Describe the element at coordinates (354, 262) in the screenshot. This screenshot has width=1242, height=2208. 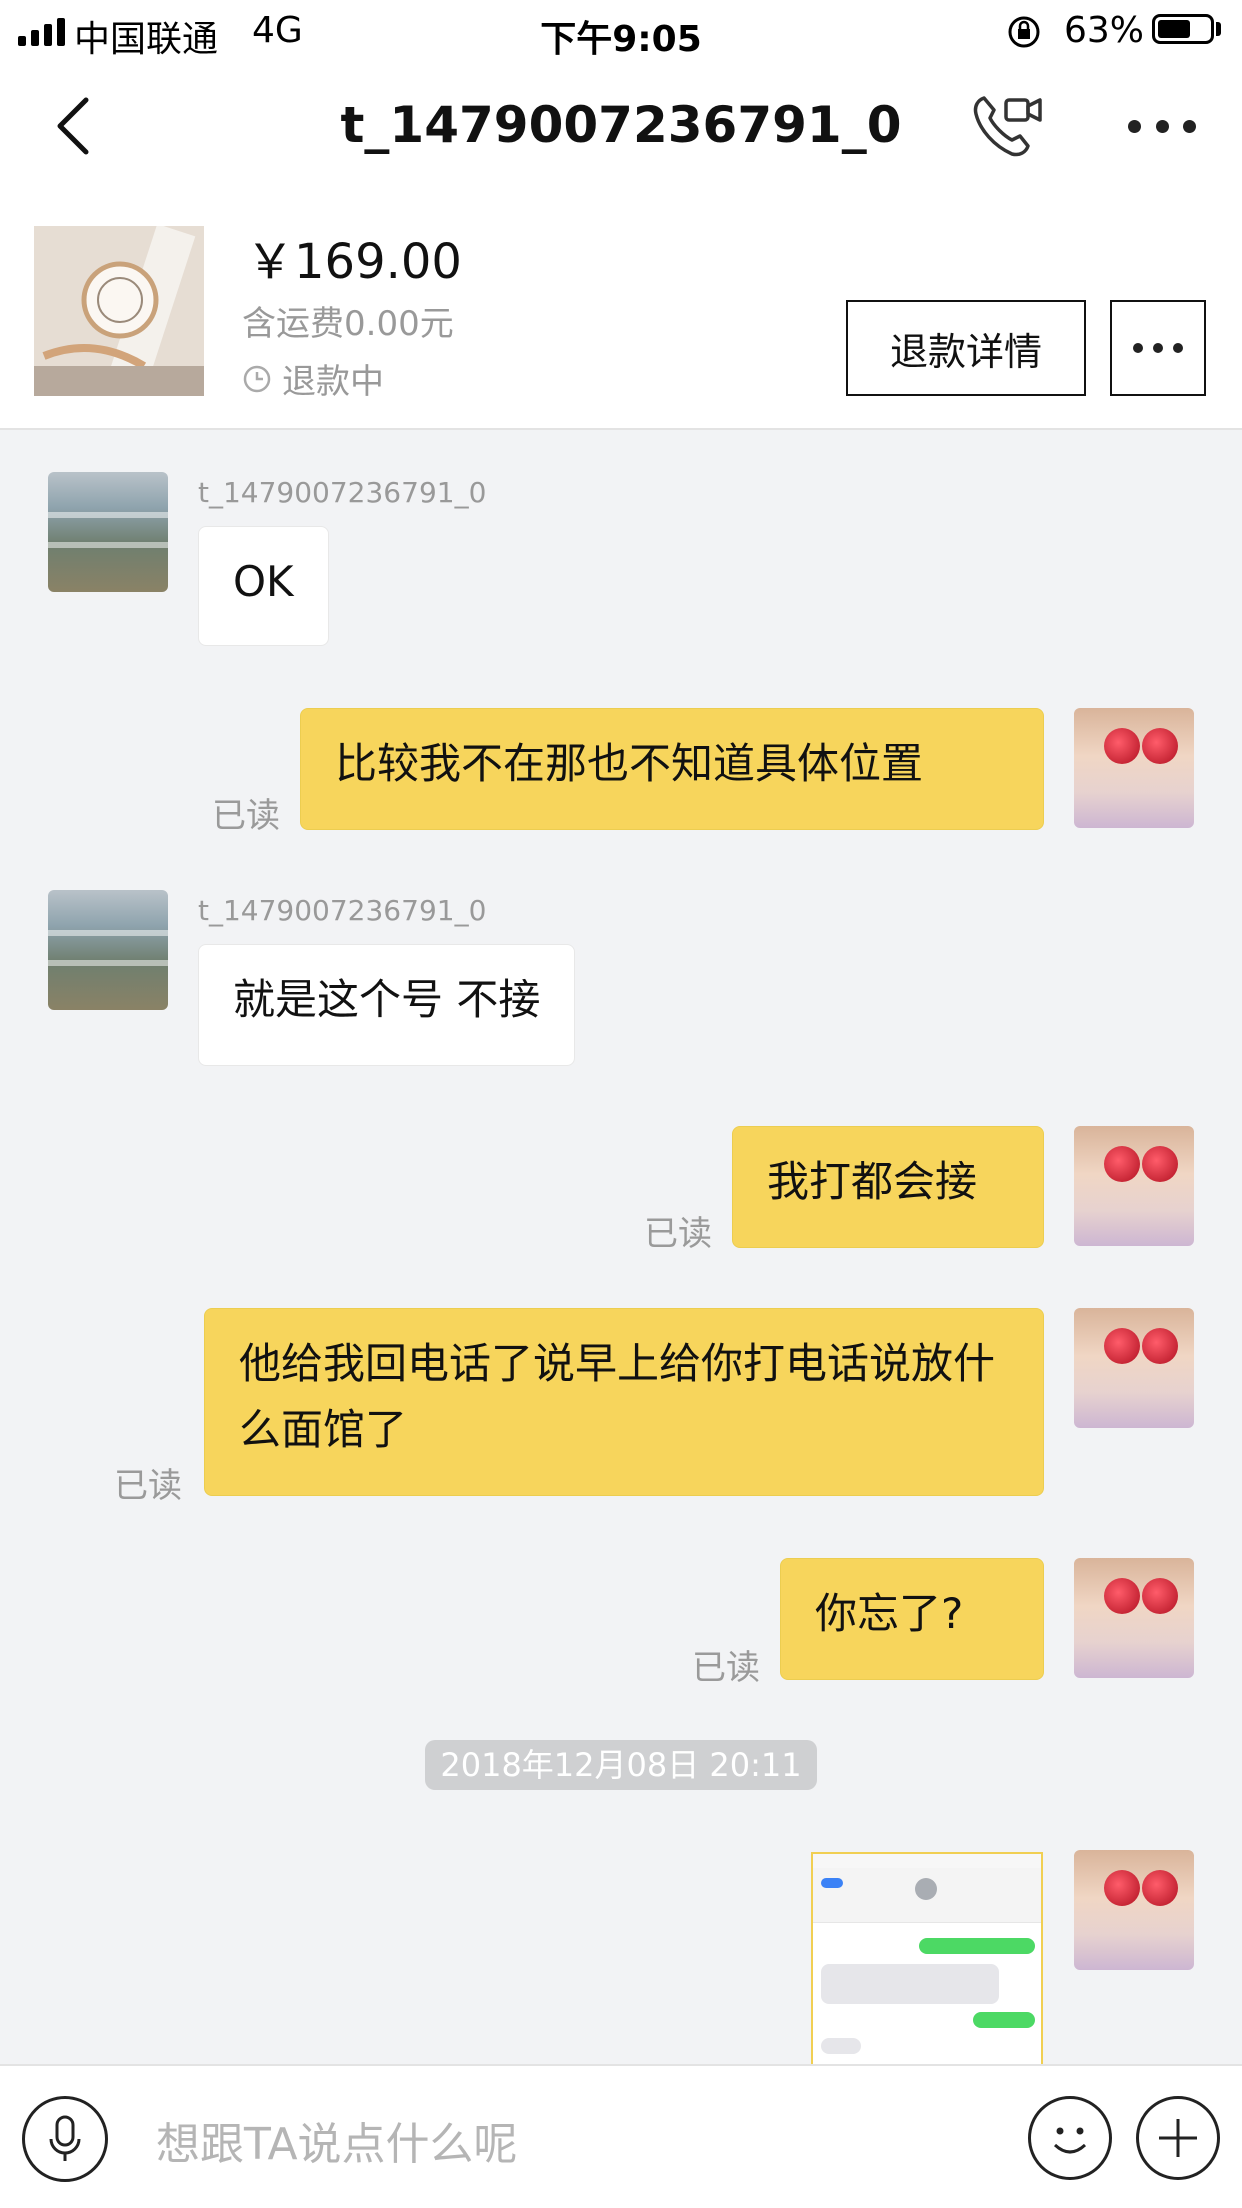
I see `order-price: ￥169.00` at that location.